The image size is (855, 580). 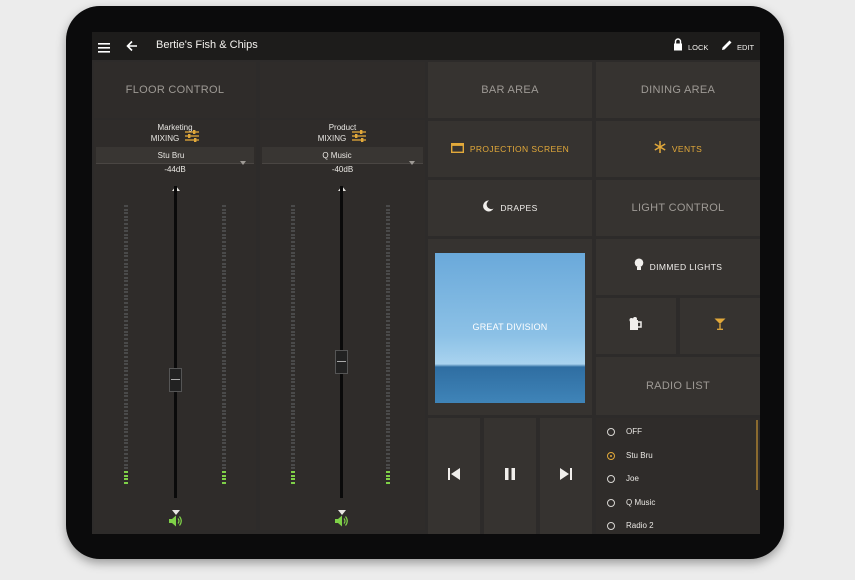 What do you see at coordinates (132, 45) in the screenshot?
I see `back-arrow-icon` at bounding box center [132, 45].